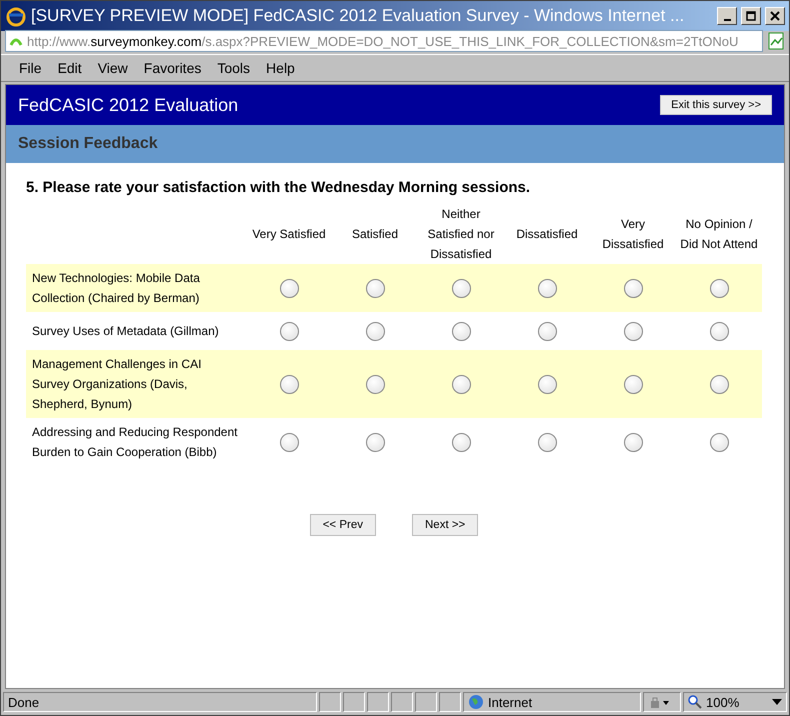  Describe the element at coordinates (445, 525) in the screenshot. I see `next-button: Next >>` at that location.